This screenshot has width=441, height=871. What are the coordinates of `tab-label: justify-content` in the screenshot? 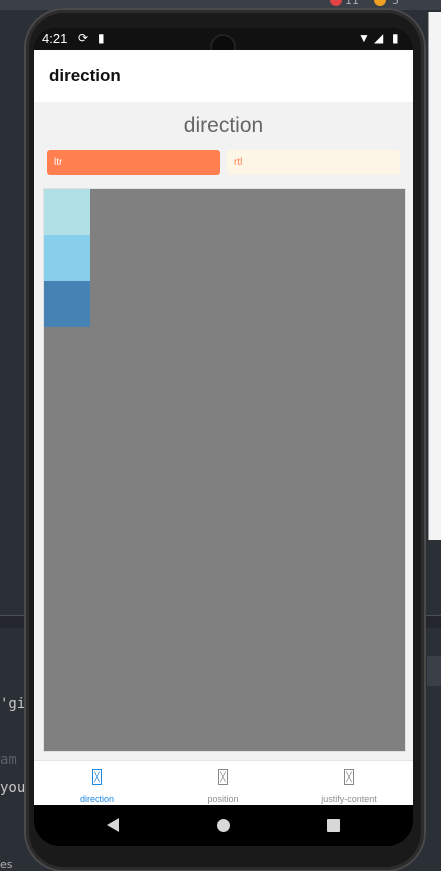 It's located at (349, 799).